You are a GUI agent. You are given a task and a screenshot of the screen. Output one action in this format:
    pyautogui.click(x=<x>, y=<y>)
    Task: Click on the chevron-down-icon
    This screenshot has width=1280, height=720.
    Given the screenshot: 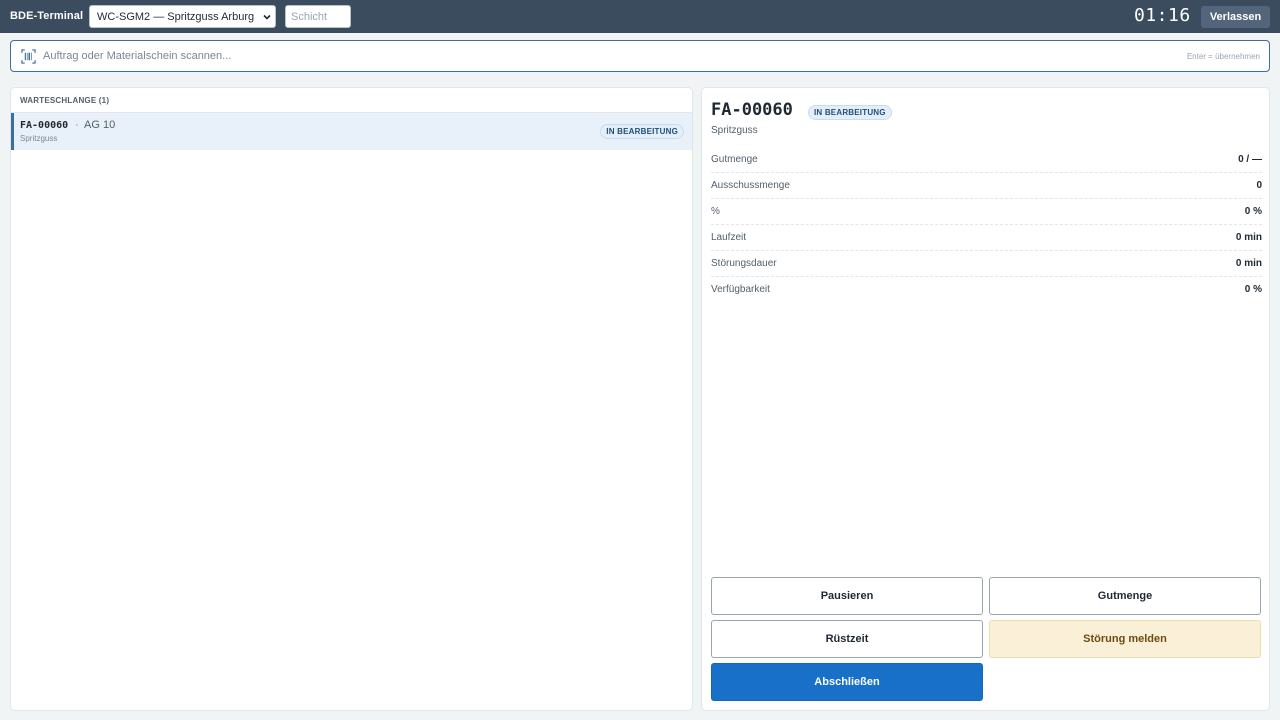 What is the action you would take?
    pyautogui.click(x=267, y=17)
    